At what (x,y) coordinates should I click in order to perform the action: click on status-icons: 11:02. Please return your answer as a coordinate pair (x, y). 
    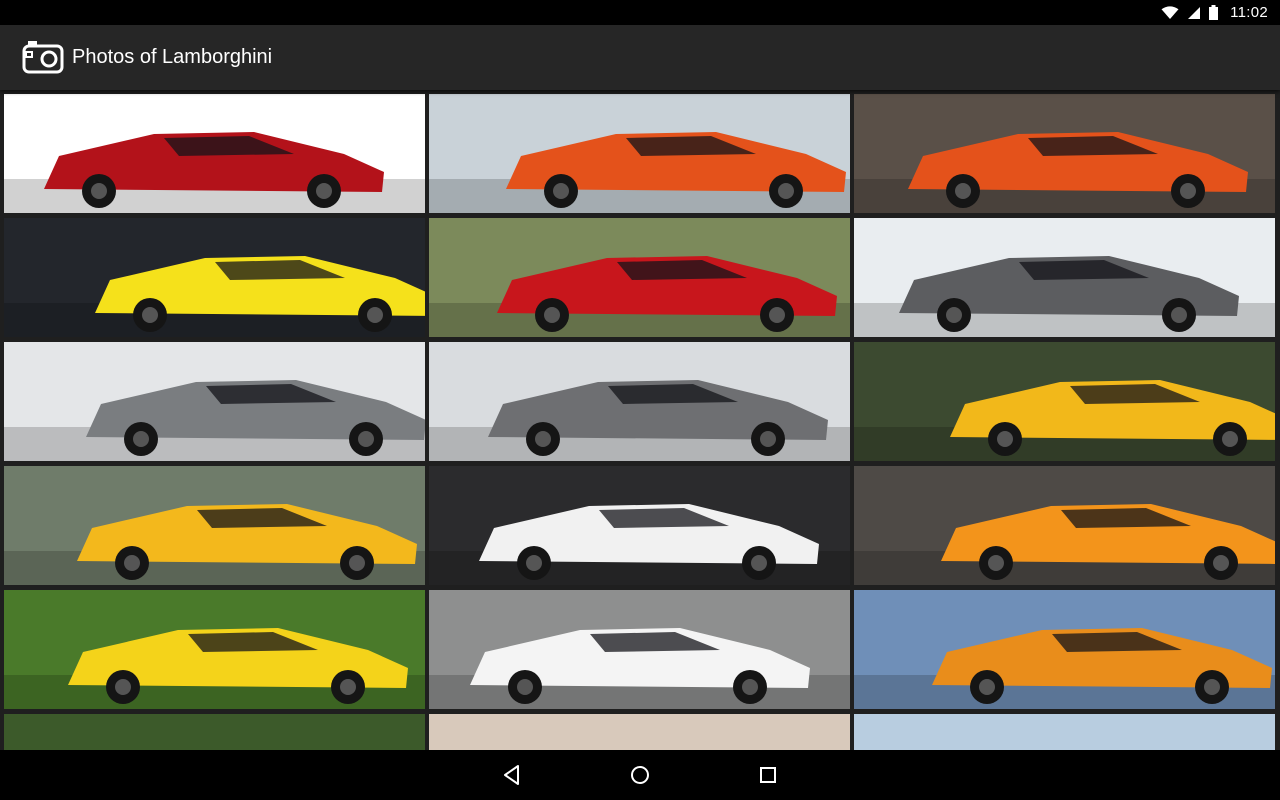
    Looking at the image, I should click on (1214, 12).